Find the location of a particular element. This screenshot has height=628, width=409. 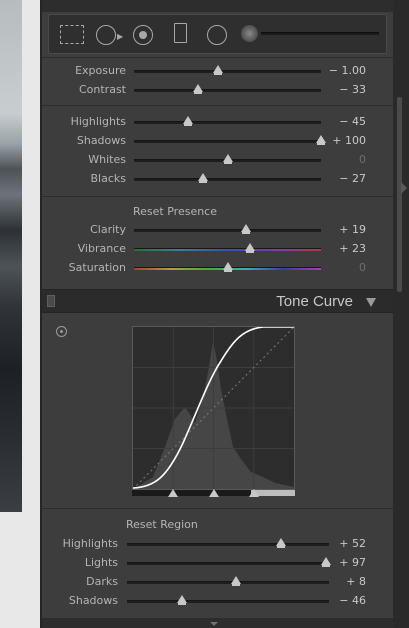

slider-row-clarity: Clarity + 19 is located at coordinates (217, 230).